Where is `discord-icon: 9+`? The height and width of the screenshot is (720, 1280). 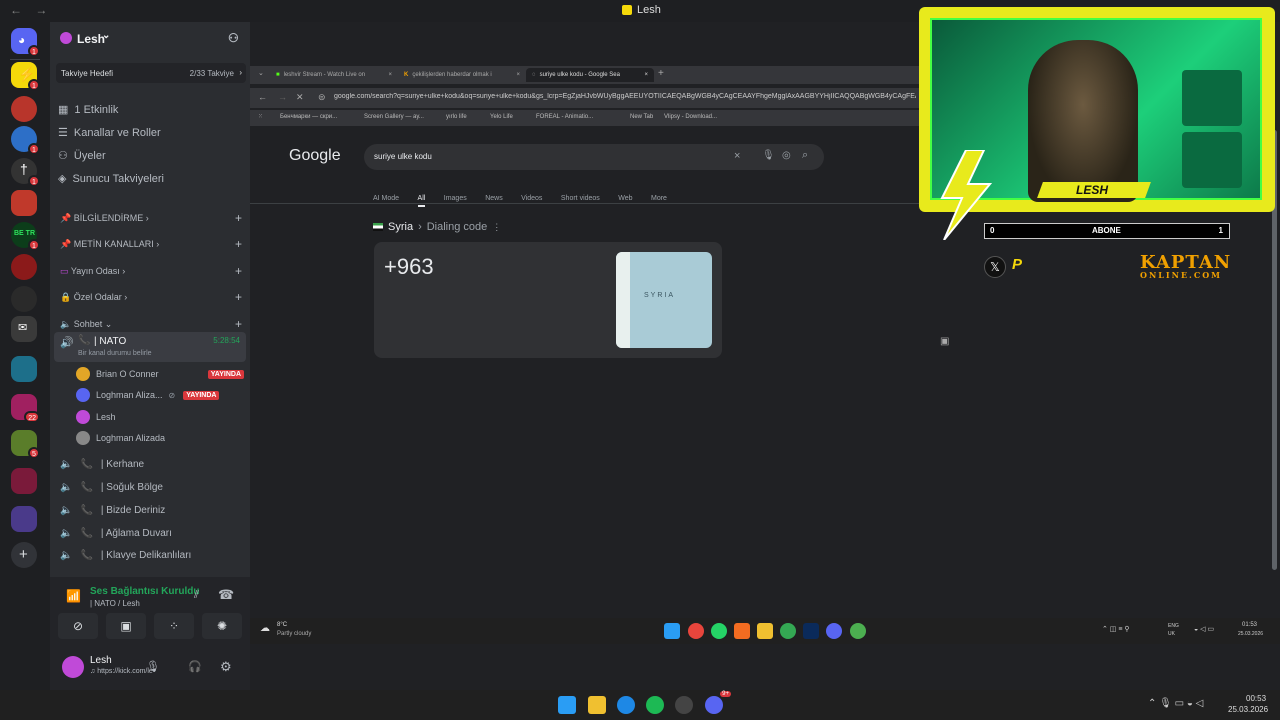
discord-icon: 9+ is located at coordinates (718, 702).